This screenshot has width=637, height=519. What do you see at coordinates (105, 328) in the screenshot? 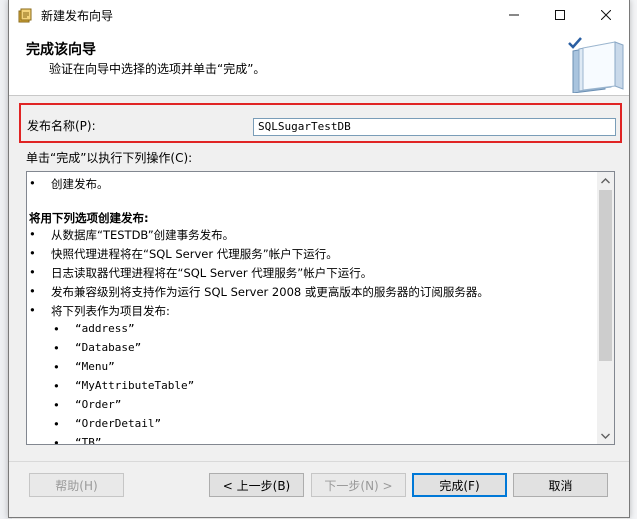
I see `article-name: “address”` at bounding box center [105, 328].